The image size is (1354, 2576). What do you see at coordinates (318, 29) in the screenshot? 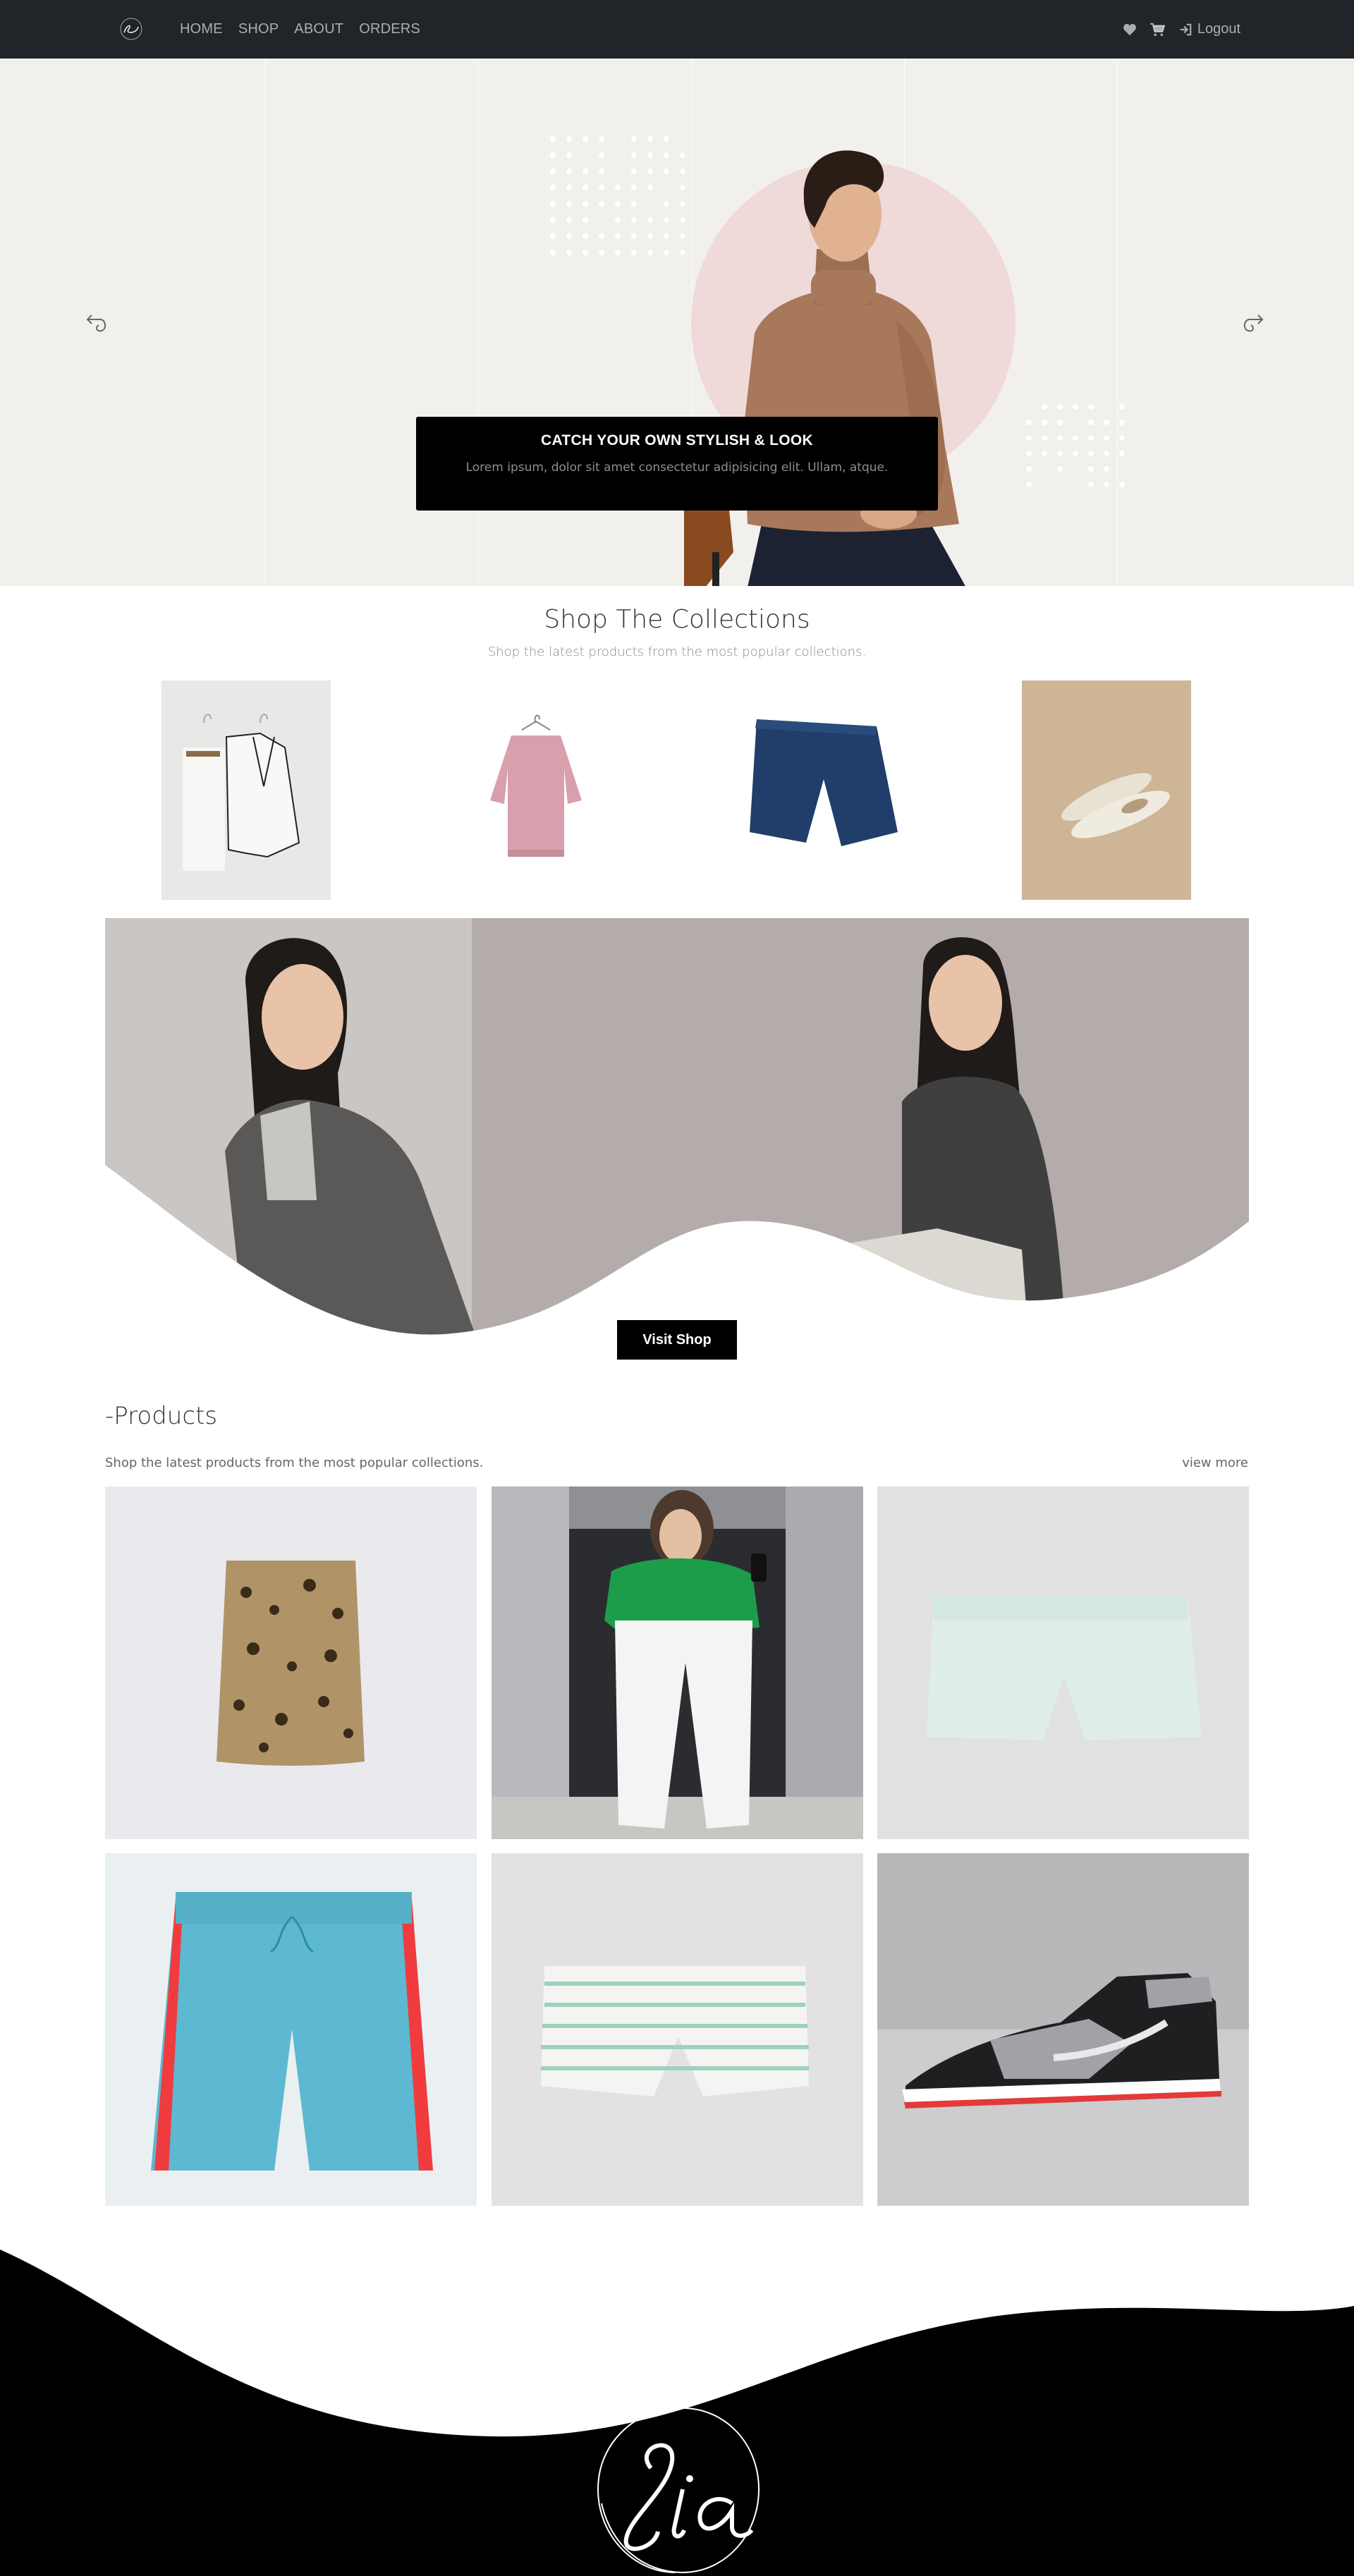
I see `nav-link-about: ABOUT` at bounding box center [318, 29].